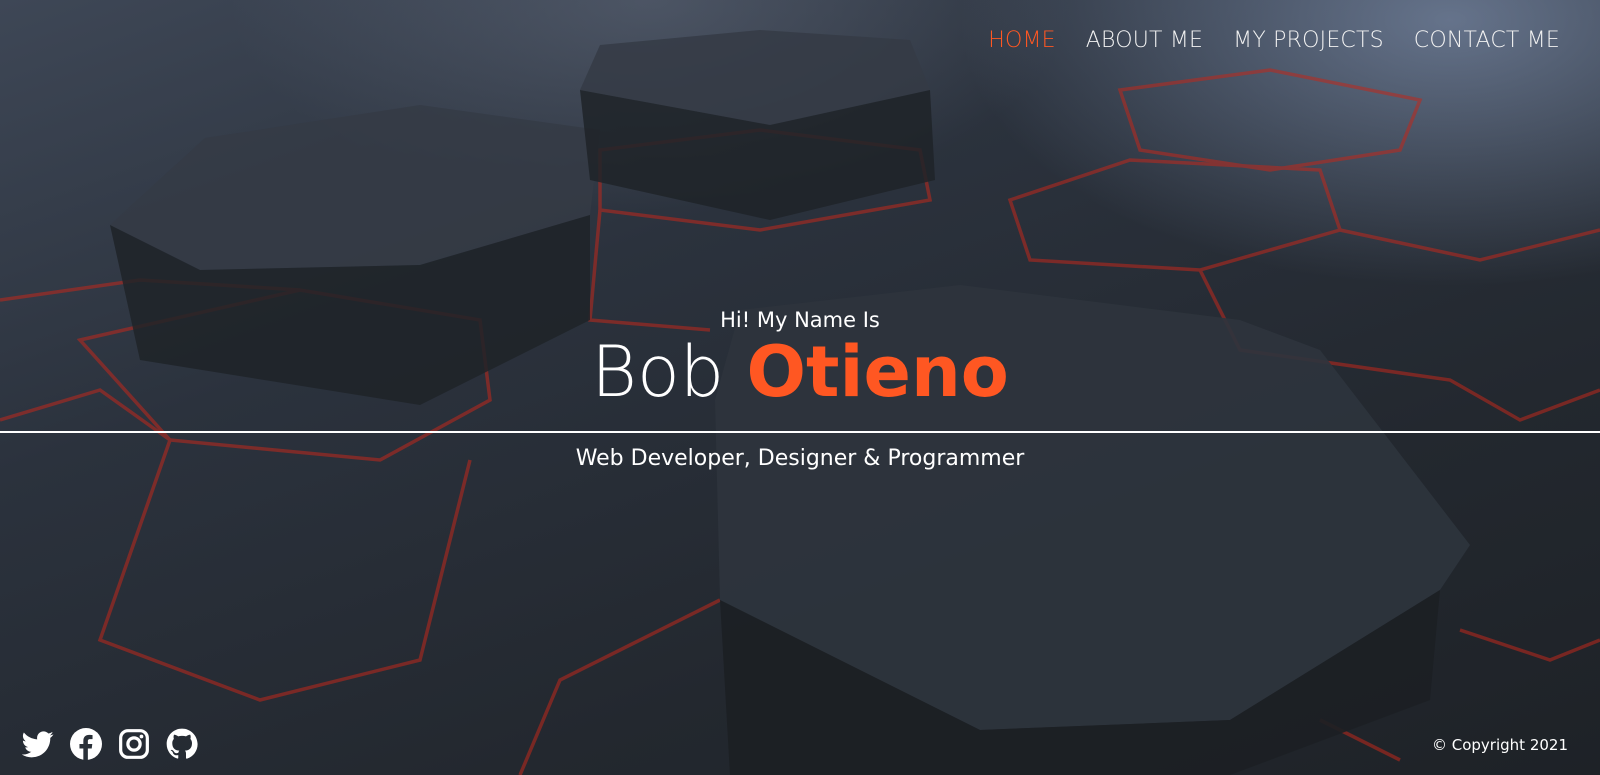 The image size is (1600, 775). What do you see at coordinates (1499, 745) in the screenshot?
I see `footer-copyright: © Copyright 2021` at bounding box center [1499, 745].